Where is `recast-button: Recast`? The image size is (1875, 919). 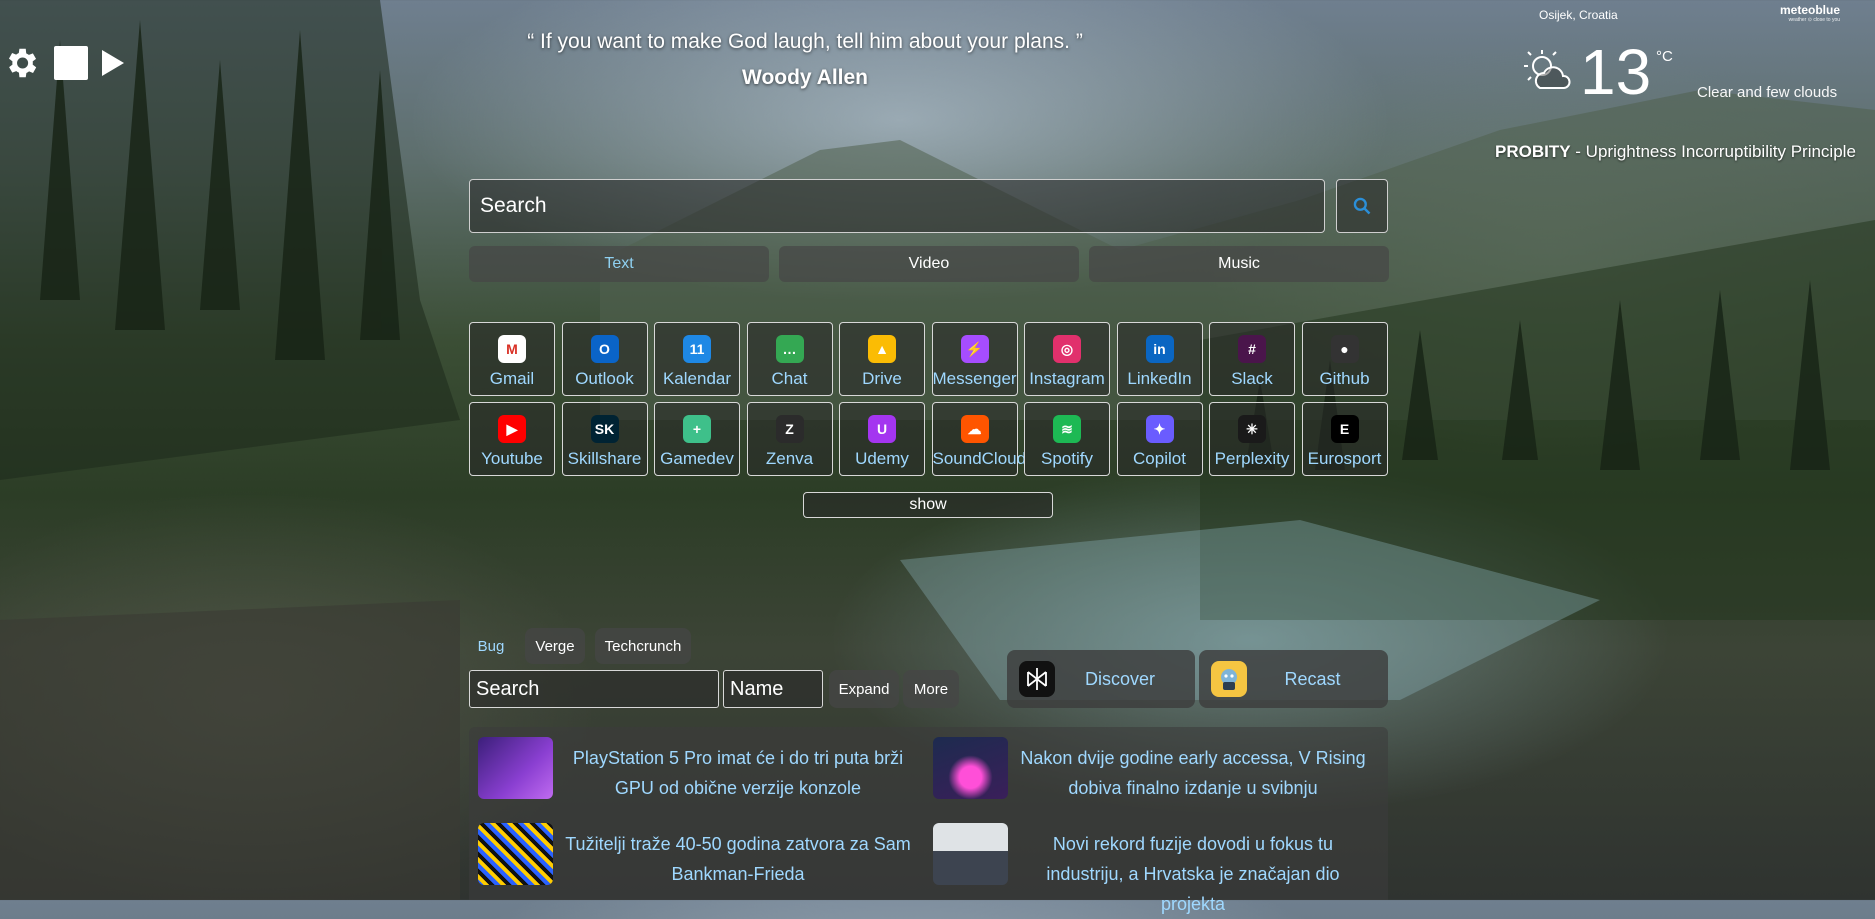 recast-button: Recast is located at coordinates (1293, 679).